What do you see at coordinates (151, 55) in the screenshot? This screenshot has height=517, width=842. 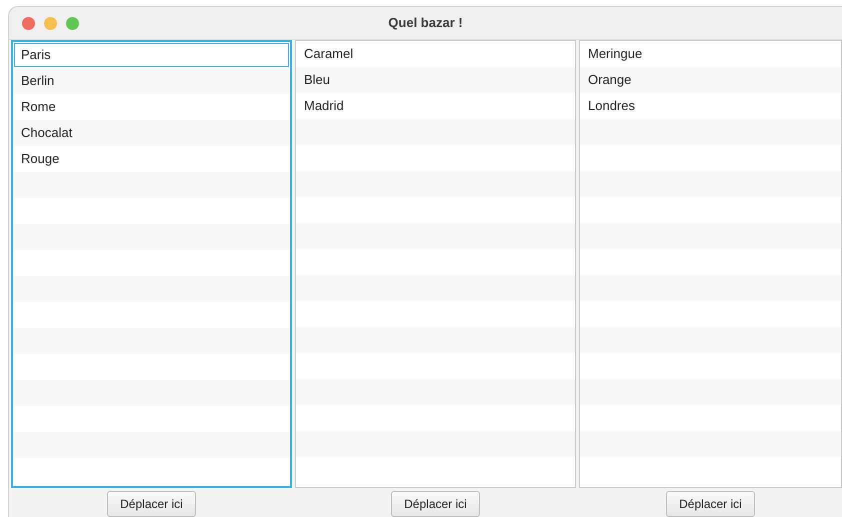 I see `list-item: Paris` at bounding box center [151, 55].